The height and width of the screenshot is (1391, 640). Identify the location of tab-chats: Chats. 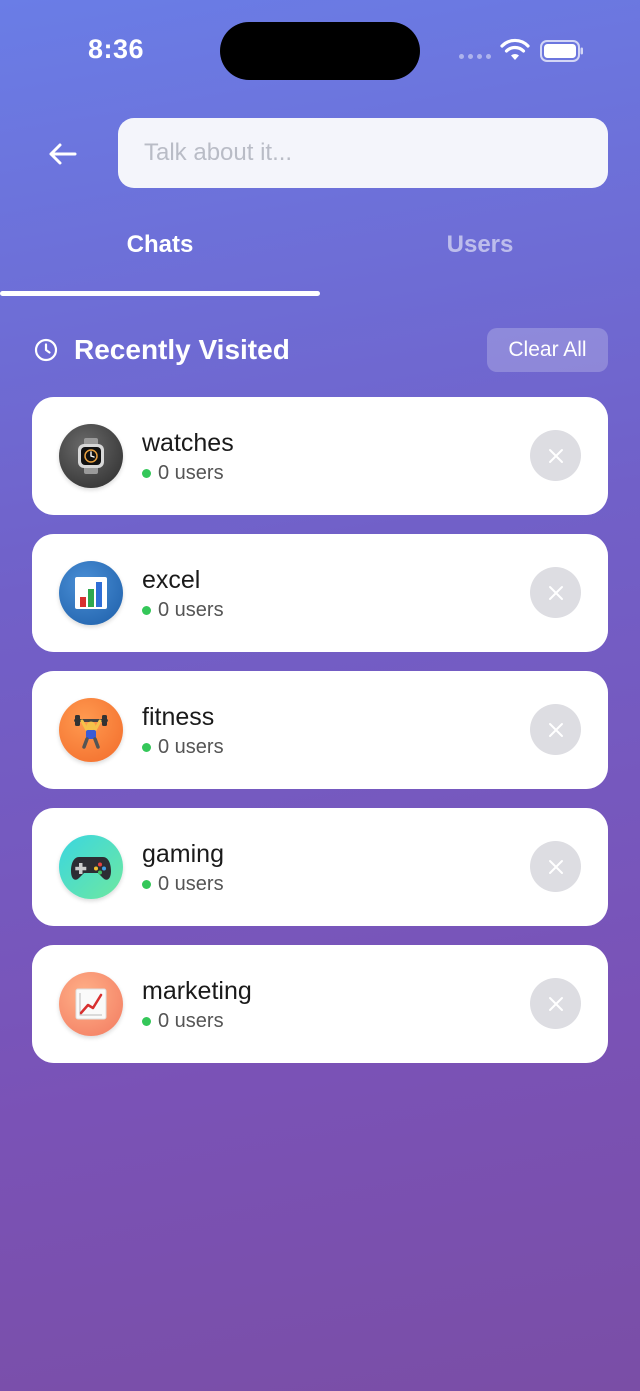
(160, 245).